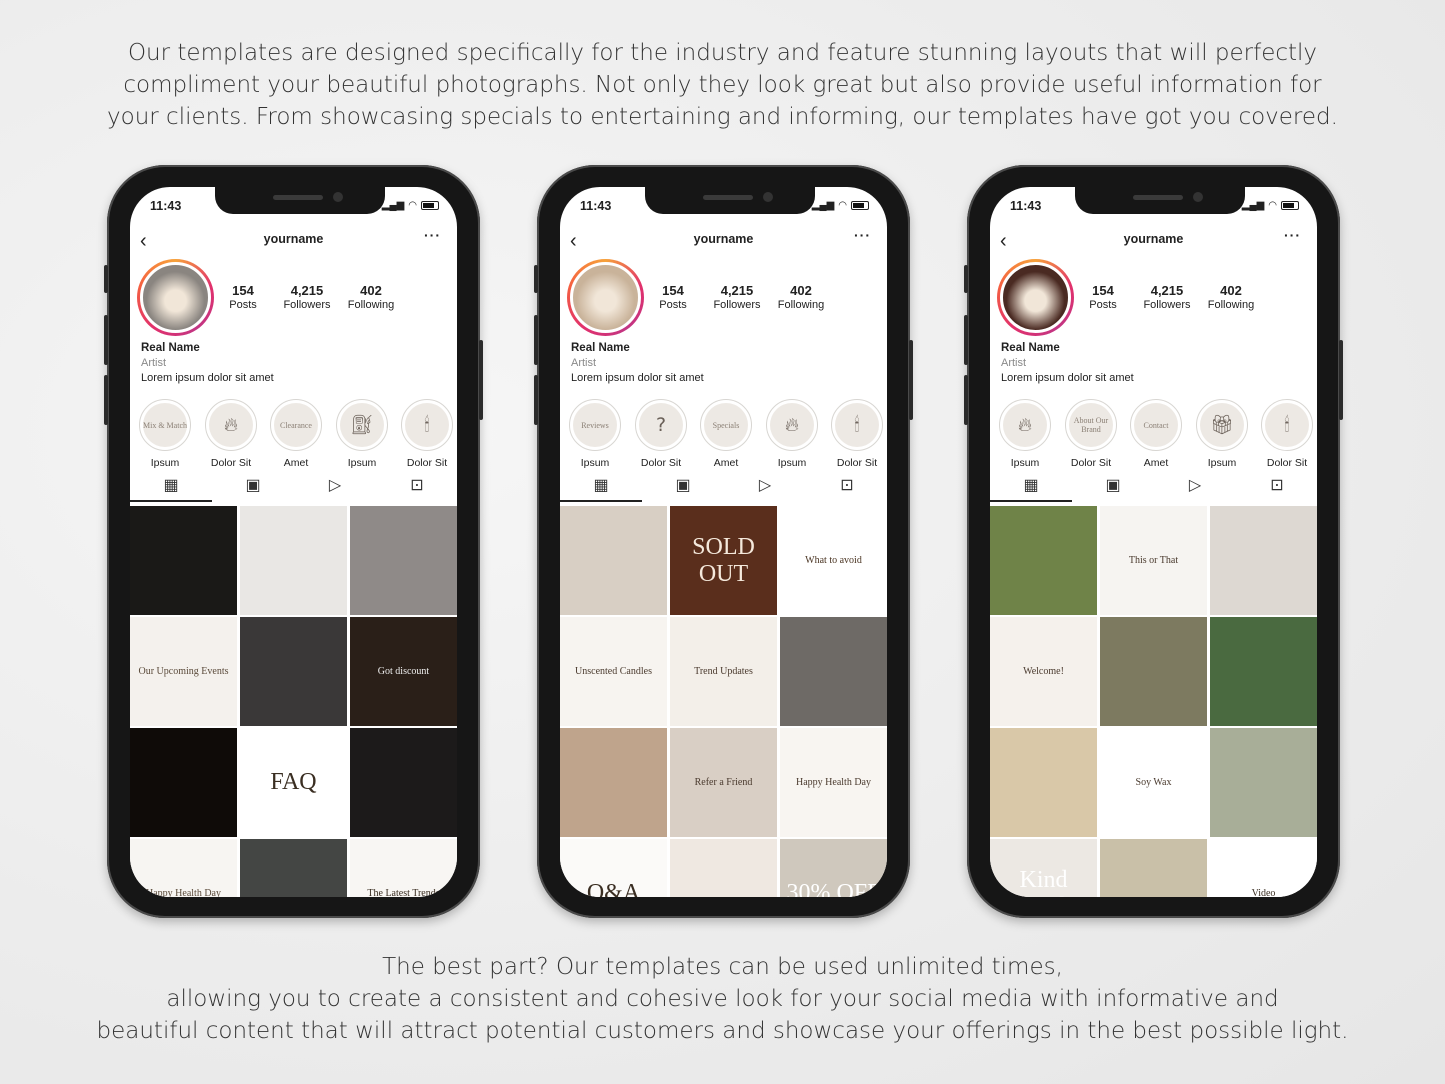 This screenshot has width=1445, height=1084. I want to click on reels-icon: ▣, so click(253, 485).